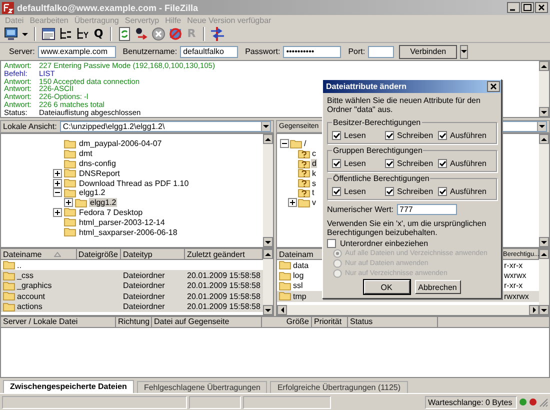  Describe the element at coordinates (262, 51) in the screenshot. I see `password-label: Passwort:` at that location.